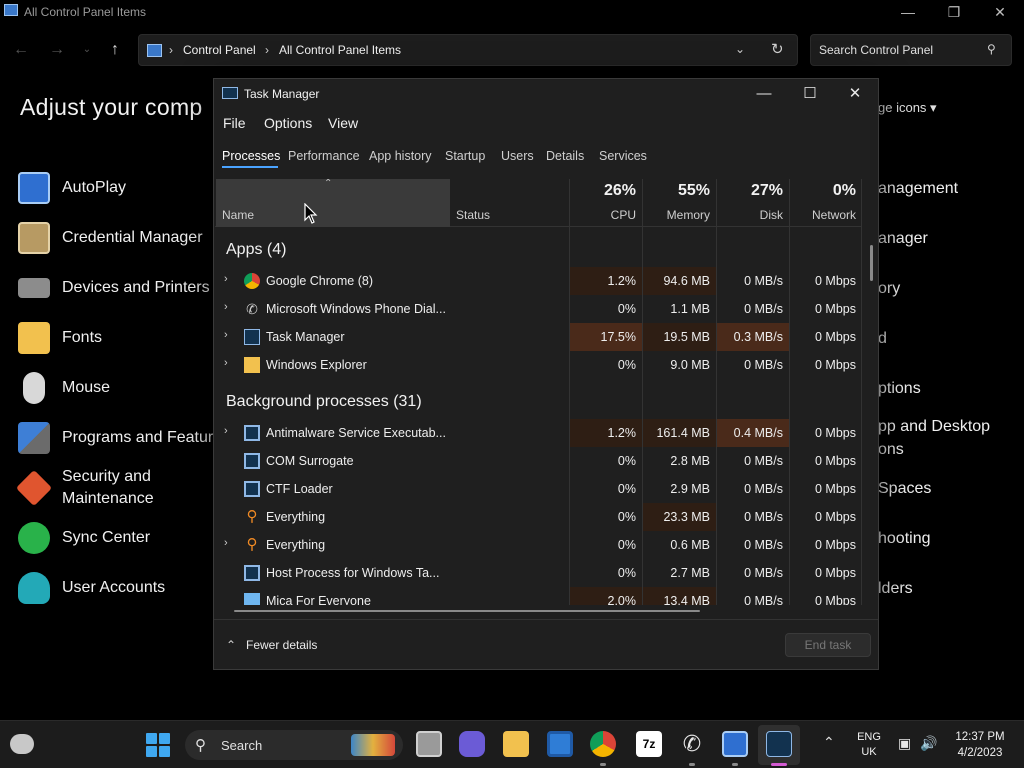 The image size is (1024, 768). I want to click on tab-performance: Performance, so click(324, 156).